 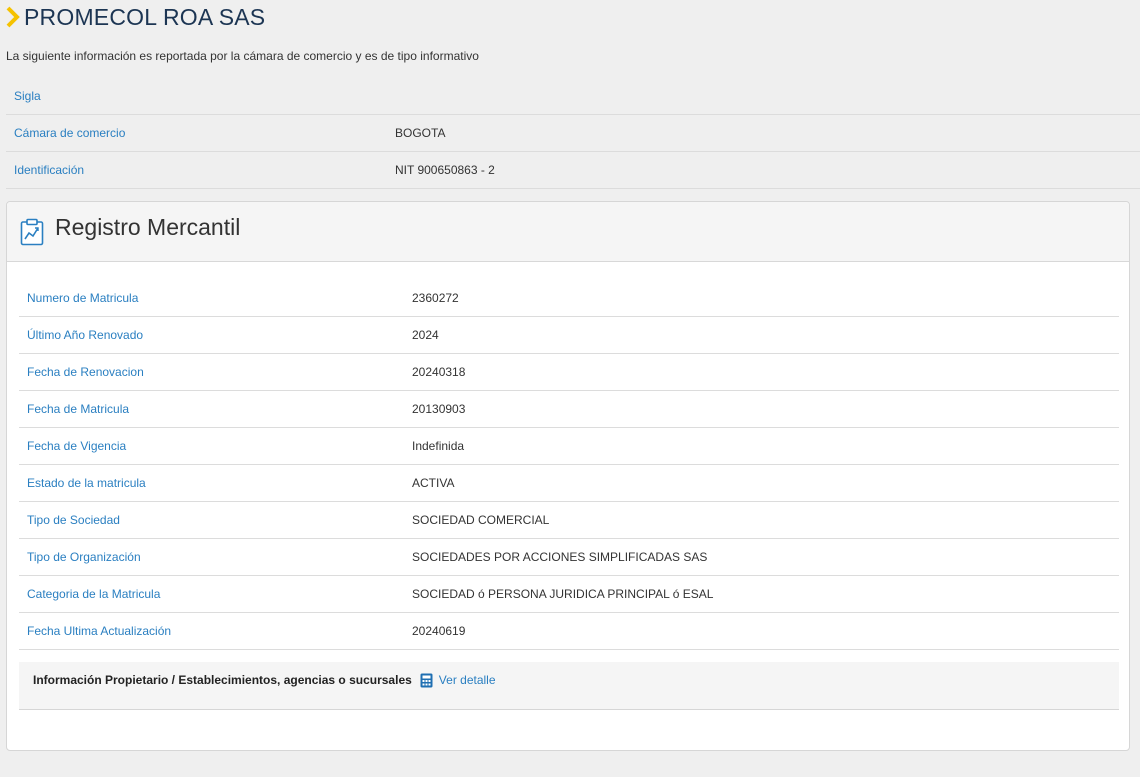 What do you see at coordinates (85, 372) in the screenshot?
I see `row-label: Fecha de Renovacion` at bounding box center [85, 372].